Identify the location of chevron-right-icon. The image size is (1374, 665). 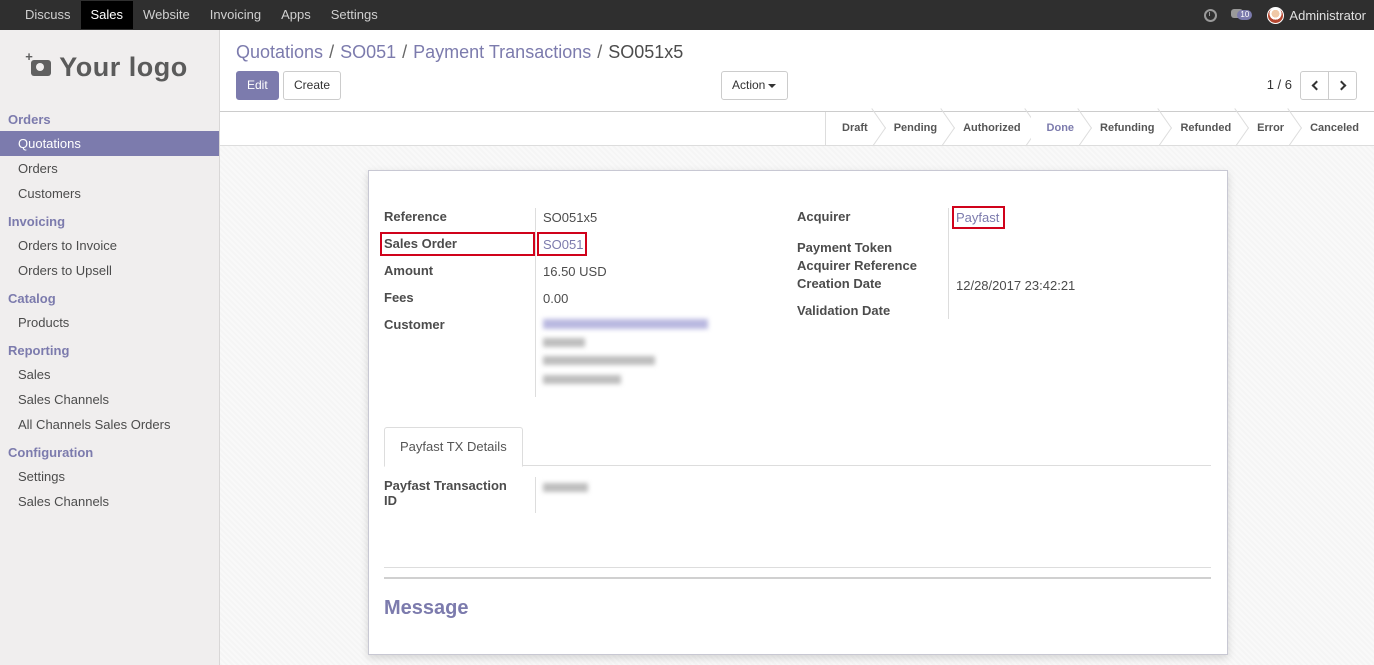
(1341, 85).